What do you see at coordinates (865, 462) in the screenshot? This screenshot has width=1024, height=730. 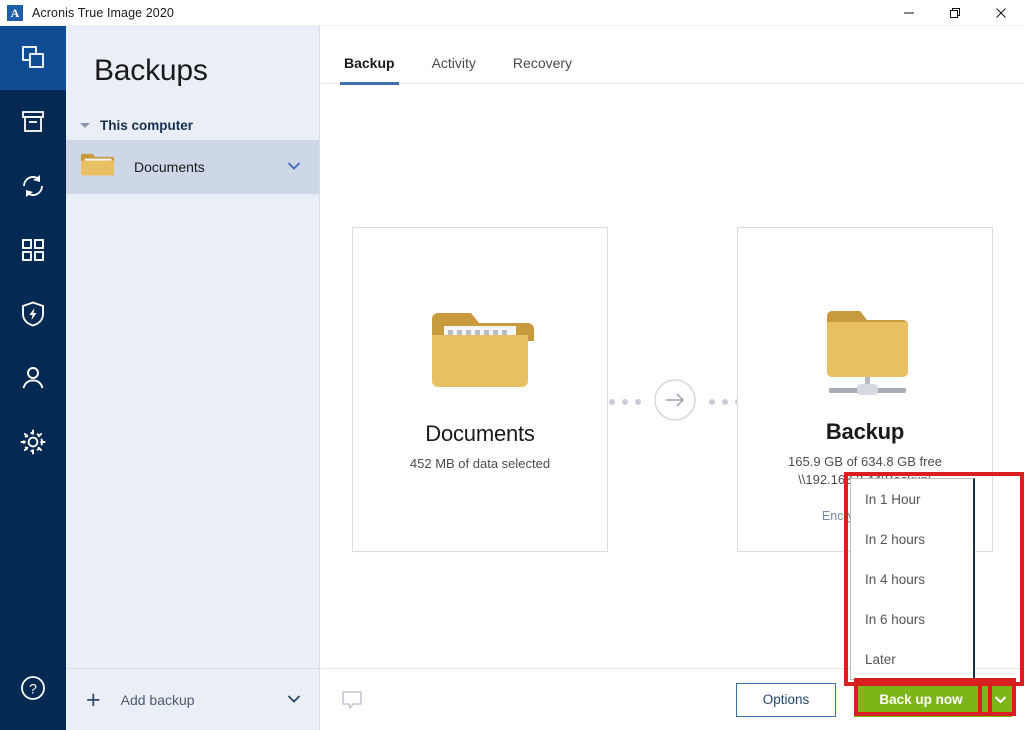 I see `destination-subtitle: 165.9 GB of 634.8 GB free` at bounding box center [865, 462].